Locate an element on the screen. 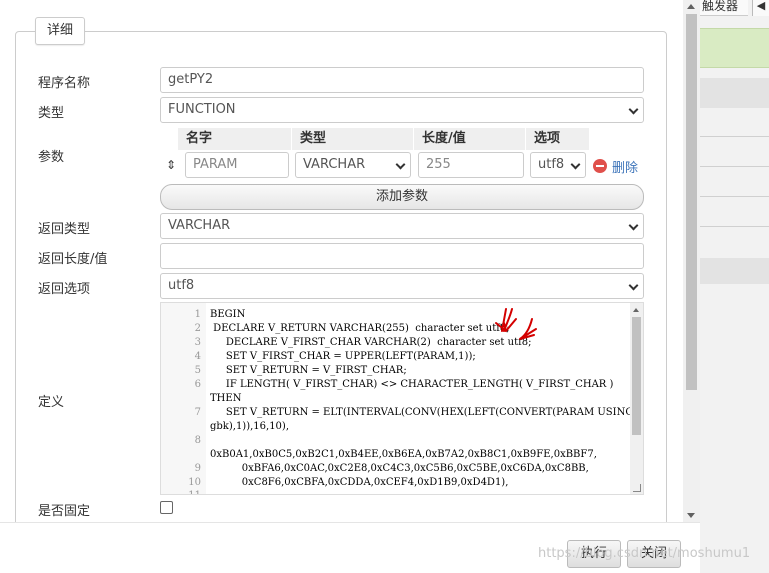  param-header-option: 选项 is located at coordinates (558, 139).